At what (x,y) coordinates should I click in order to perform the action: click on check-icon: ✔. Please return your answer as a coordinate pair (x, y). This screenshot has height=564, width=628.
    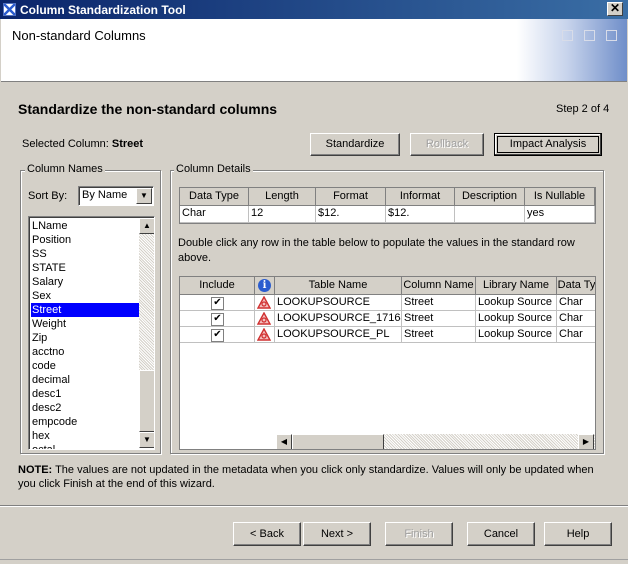
    Looking at the image, I should click on (217, 318).